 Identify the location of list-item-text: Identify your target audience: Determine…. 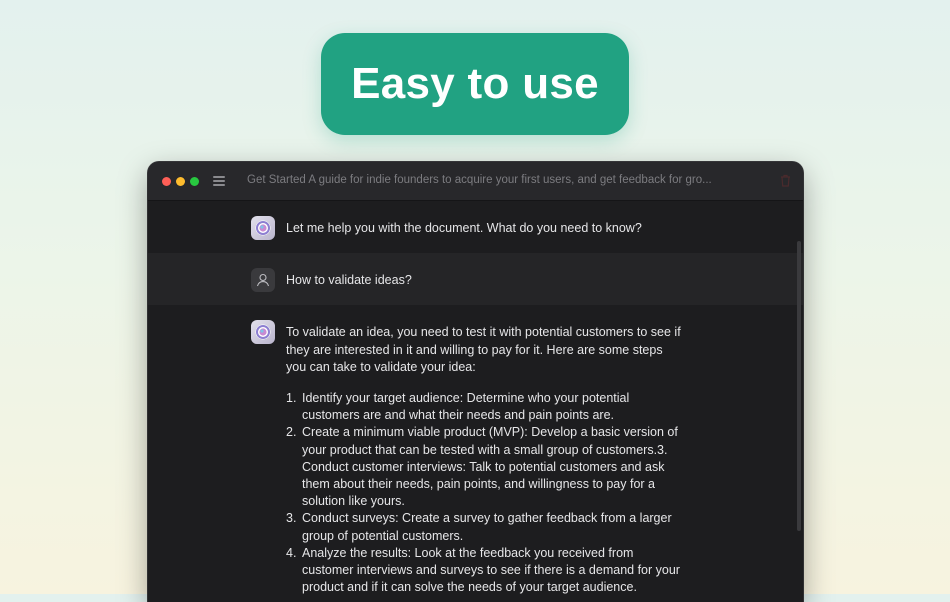
(466, 407).